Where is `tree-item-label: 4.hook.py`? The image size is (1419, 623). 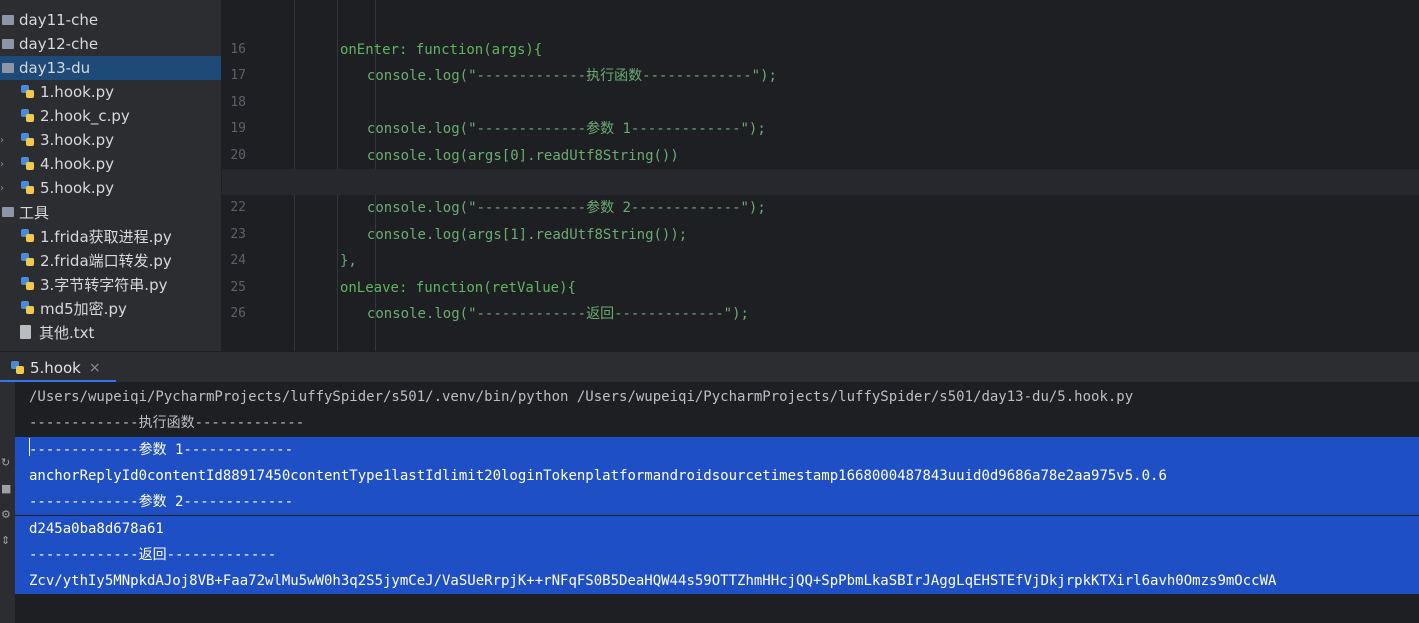
tree-item-label: 4.hook.py is located at coordinates (77, 164).